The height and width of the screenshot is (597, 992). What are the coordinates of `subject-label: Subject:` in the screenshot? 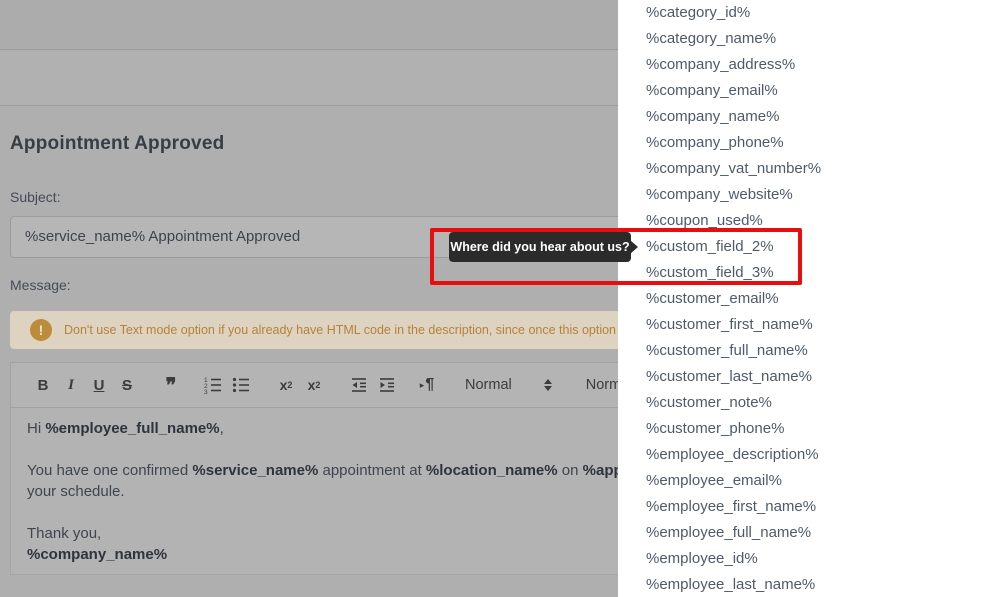 It's located at (35, 197).